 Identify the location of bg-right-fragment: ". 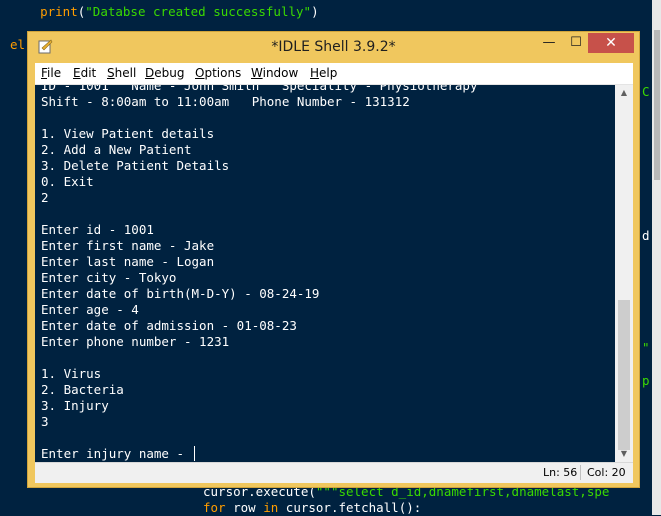
(646, 347).